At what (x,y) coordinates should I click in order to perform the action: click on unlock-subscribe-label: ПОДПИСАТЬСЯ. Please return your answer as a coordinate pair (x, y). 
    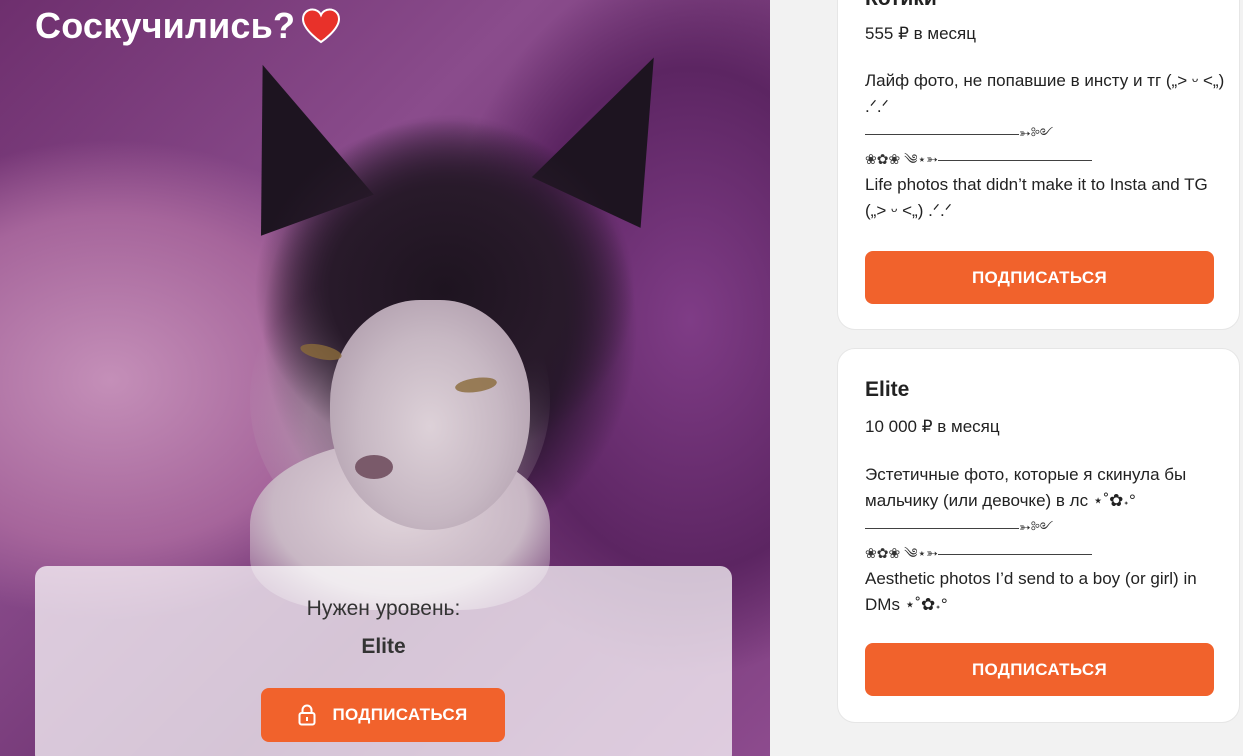
    Looking at the image, I should click on (400, 714).